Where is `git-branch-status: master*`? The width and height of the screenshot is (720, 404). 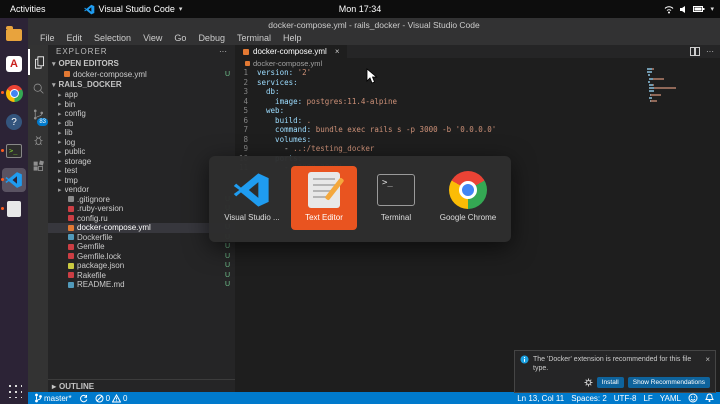 git-branch-status: master* is located at coordinates (53, 398).